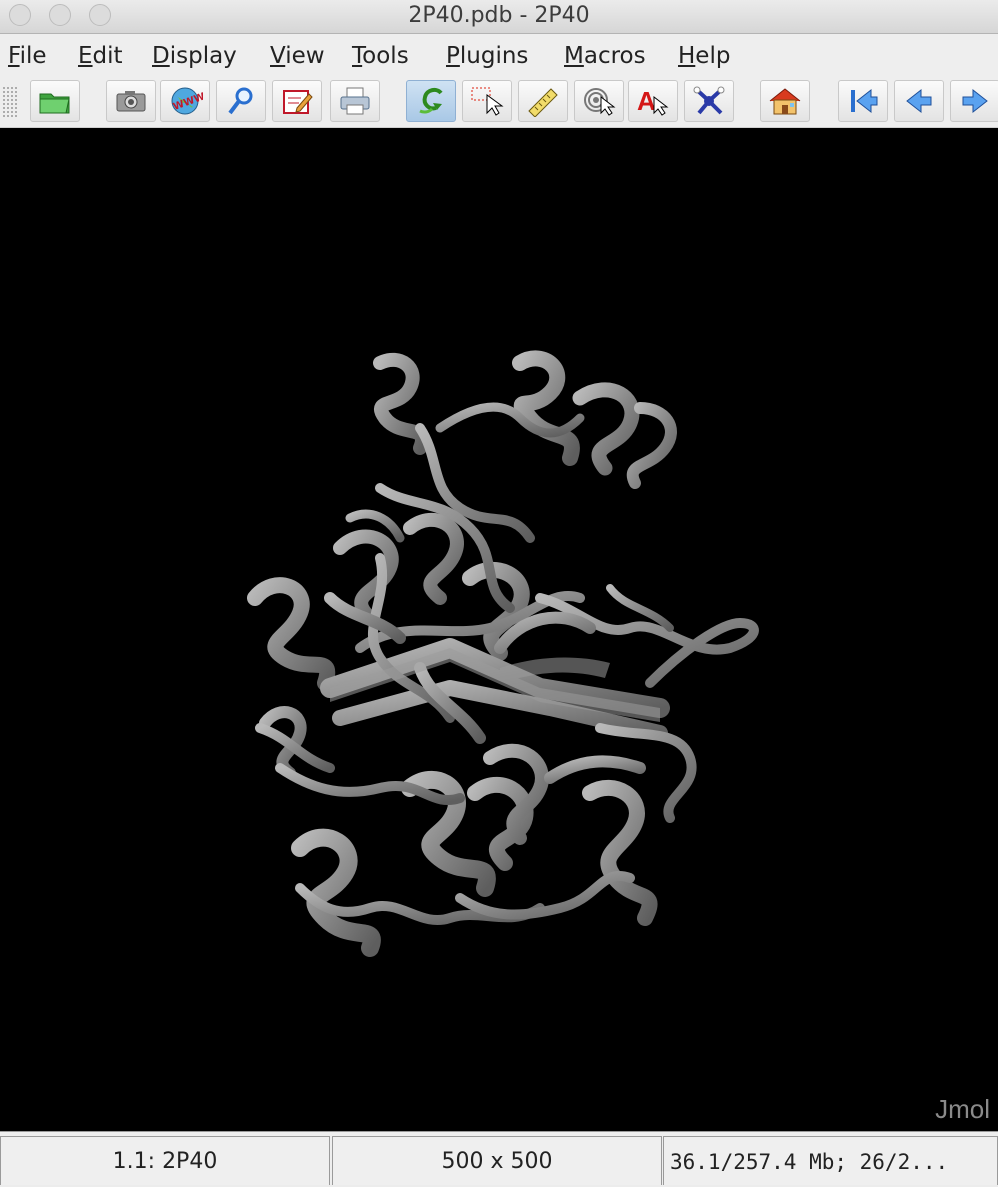  I want to click on jmol-watermark: Jmol, so click(962, 1109).